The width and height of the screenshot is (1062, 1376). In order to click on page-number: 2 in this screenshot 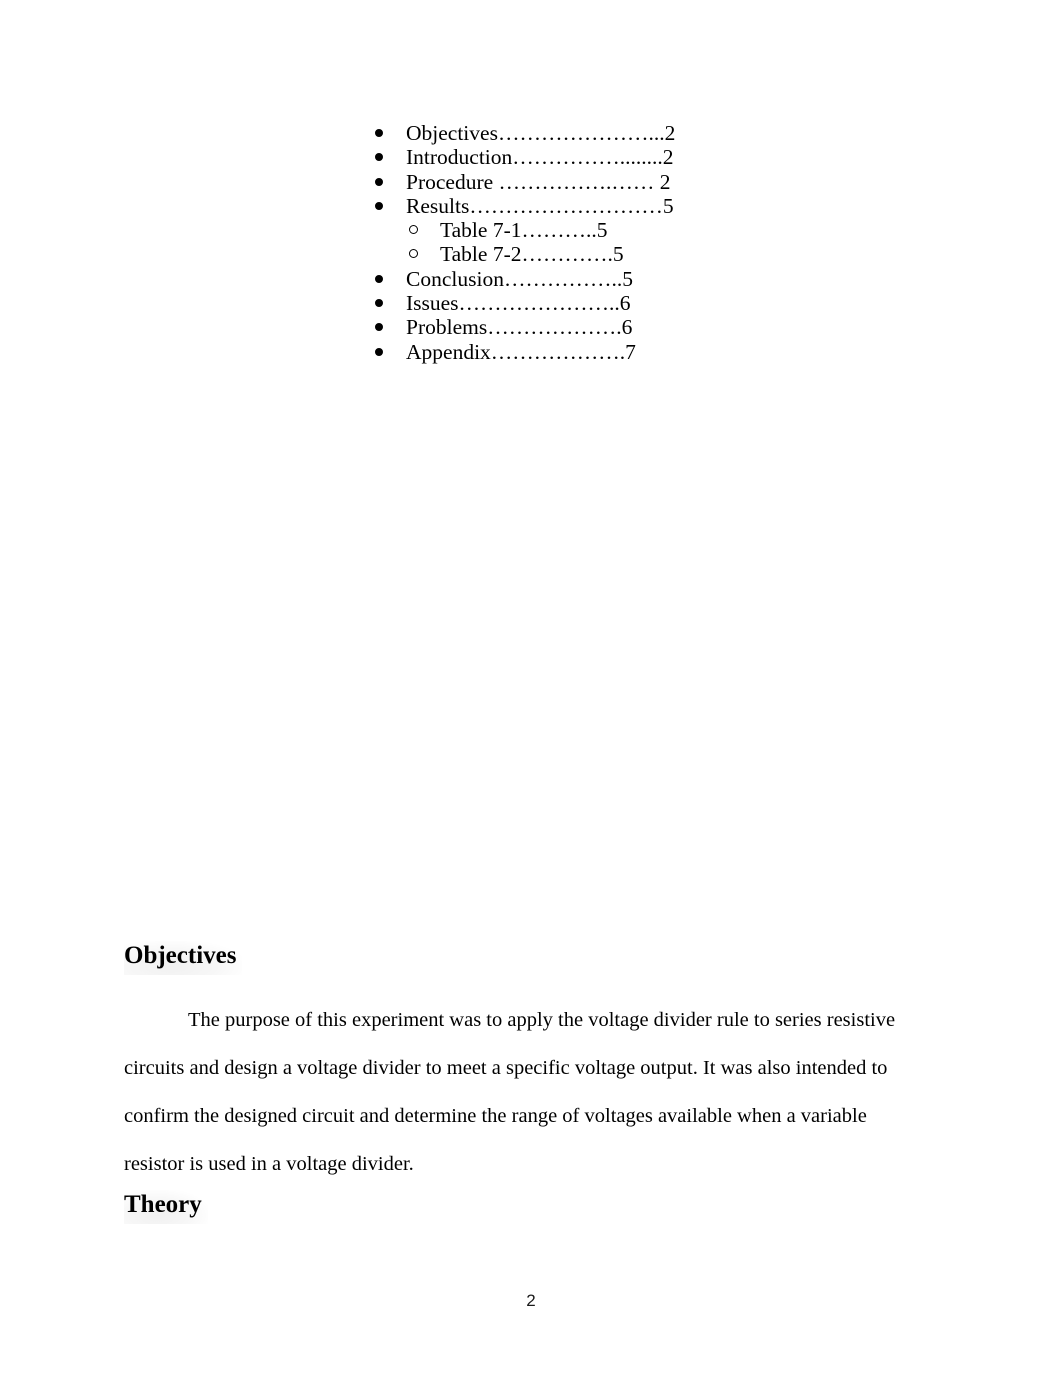, I will do `click(531, 1300)`.